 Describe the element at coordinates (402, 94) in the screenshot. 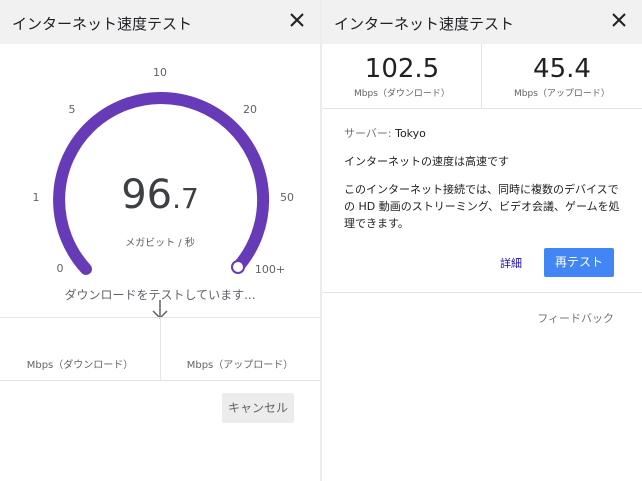

I see `download-unit: Mbps（ダウンロード）` at that location.